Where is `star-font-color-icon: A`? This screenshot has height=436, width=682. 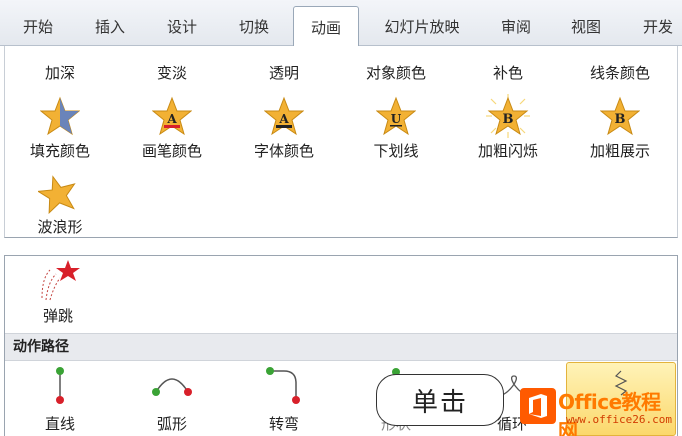 star-font-color-icon: A is located at coordinates (284, 116).